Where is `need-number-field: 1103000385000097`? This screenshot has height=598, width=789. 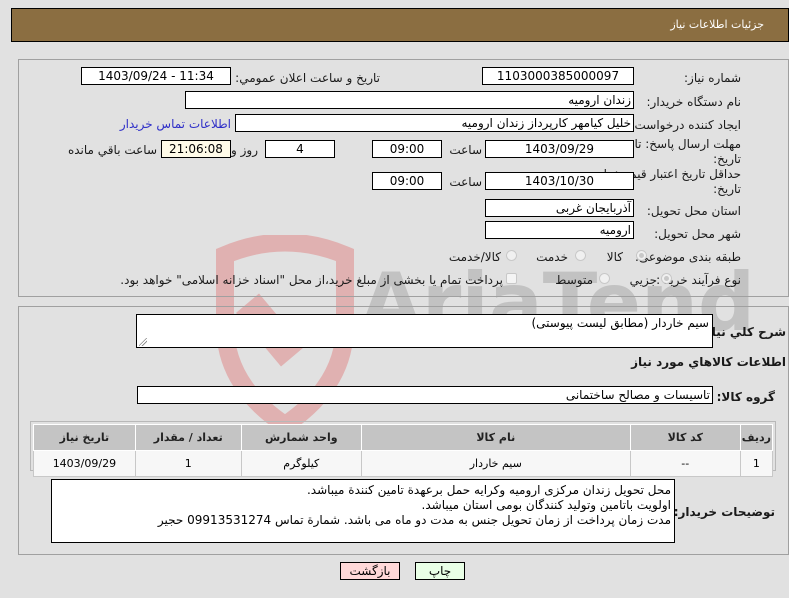 need-number-field: 1103000385000097 is located at coordinates (558, 76).